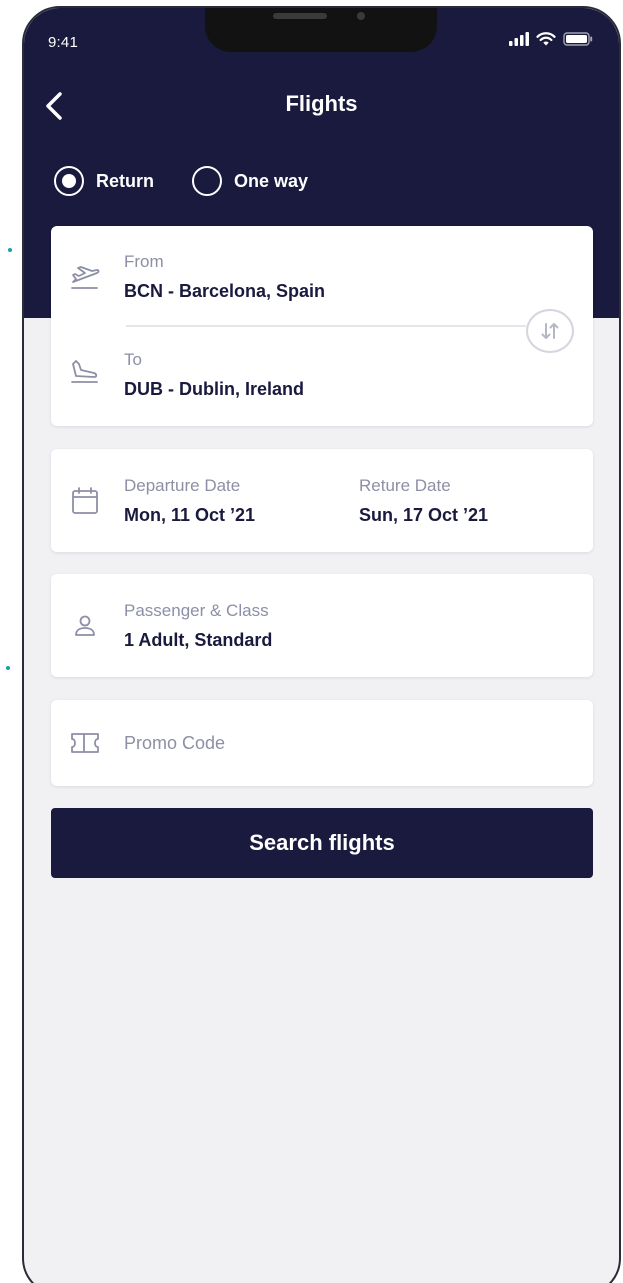 Image resolution: width=623 pixels, height=1283 pixels. I want to click on passenger-class-label: Passenger & Class, so click(196, 610).